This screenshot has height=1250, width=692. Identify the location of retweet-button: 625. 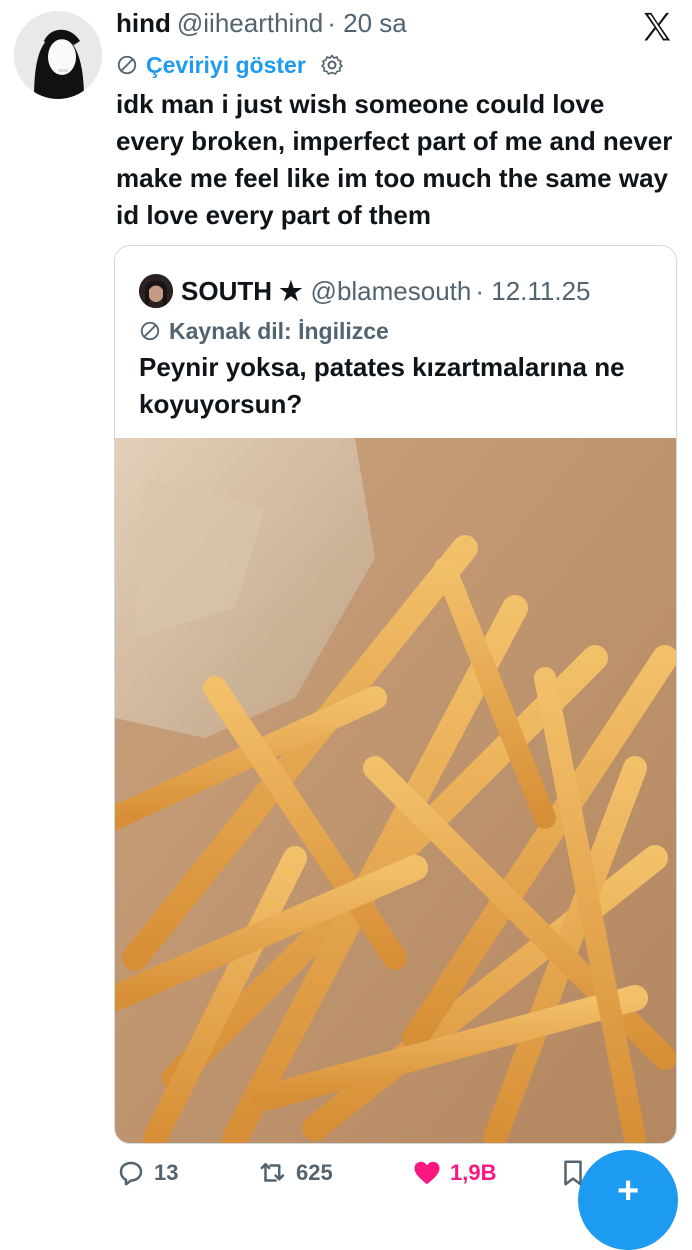
(295, 1173).